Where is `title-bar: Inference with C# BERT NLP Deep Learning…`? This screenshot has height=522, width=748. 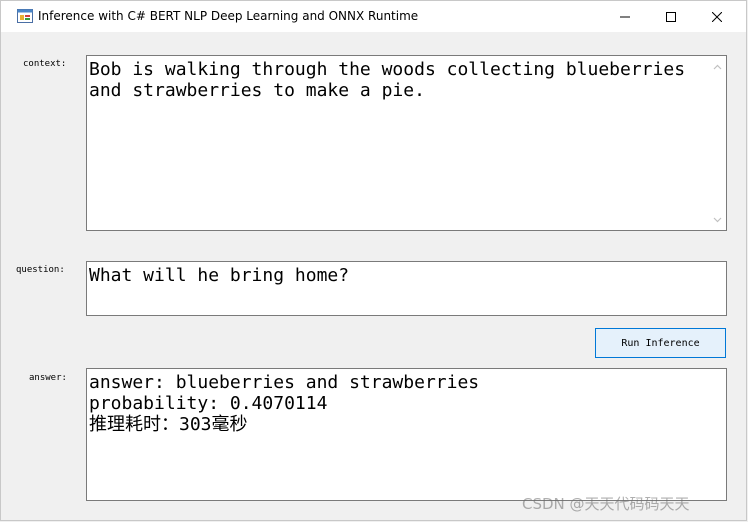
title-bar: Inference with C# BERT NLP Deep Learning… is located at coordinates (373, 16).